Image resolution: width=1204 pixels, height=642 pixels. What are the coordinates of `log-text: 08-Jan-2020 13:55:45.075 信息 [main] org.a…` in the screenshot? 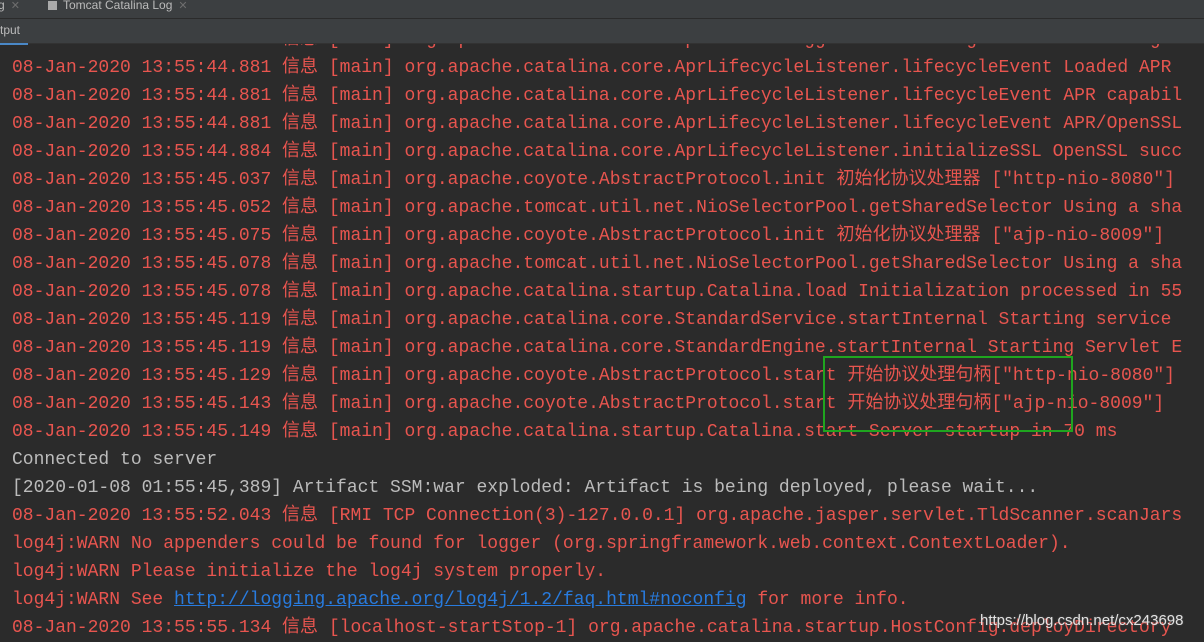 It's located at (588, 236).